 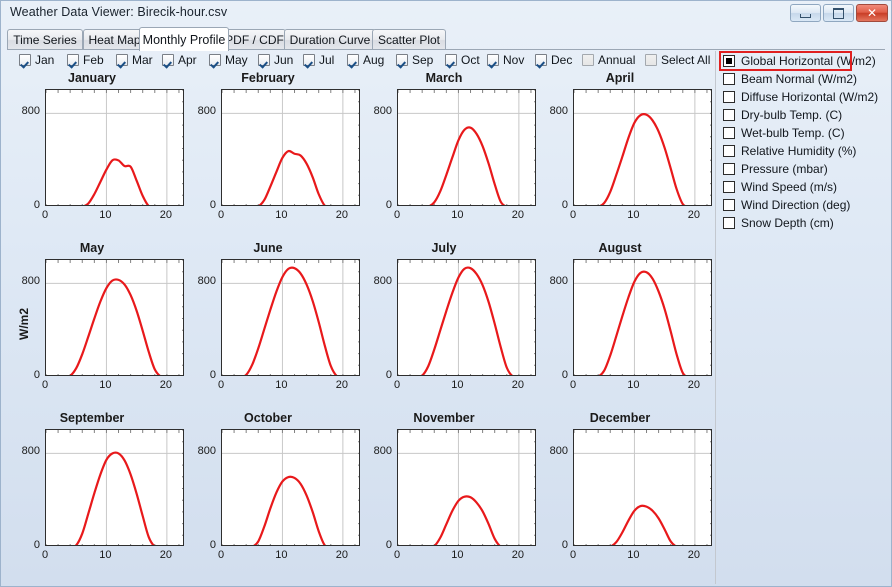 I want to click on checkbox-apr: Apr, so click(x=179, y=59).